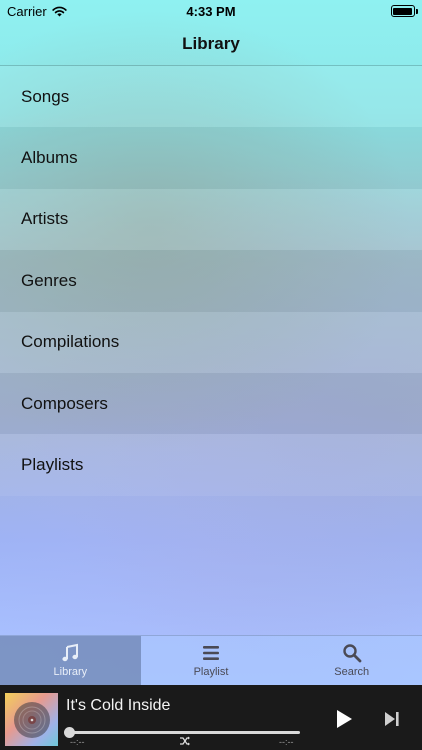  I want to click on progress-track, so click(185, 732).